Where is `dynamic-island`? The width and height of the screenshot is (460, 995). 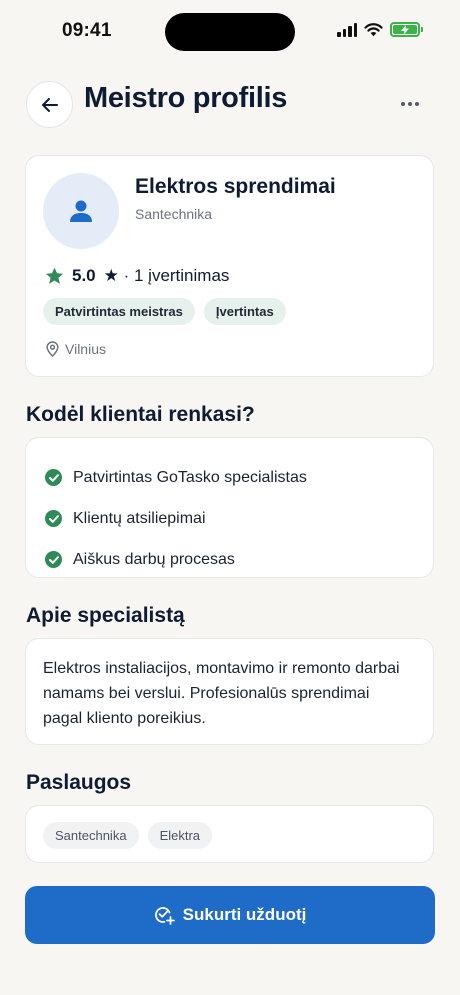 dynamic-island is located at coordinates (230, 32).